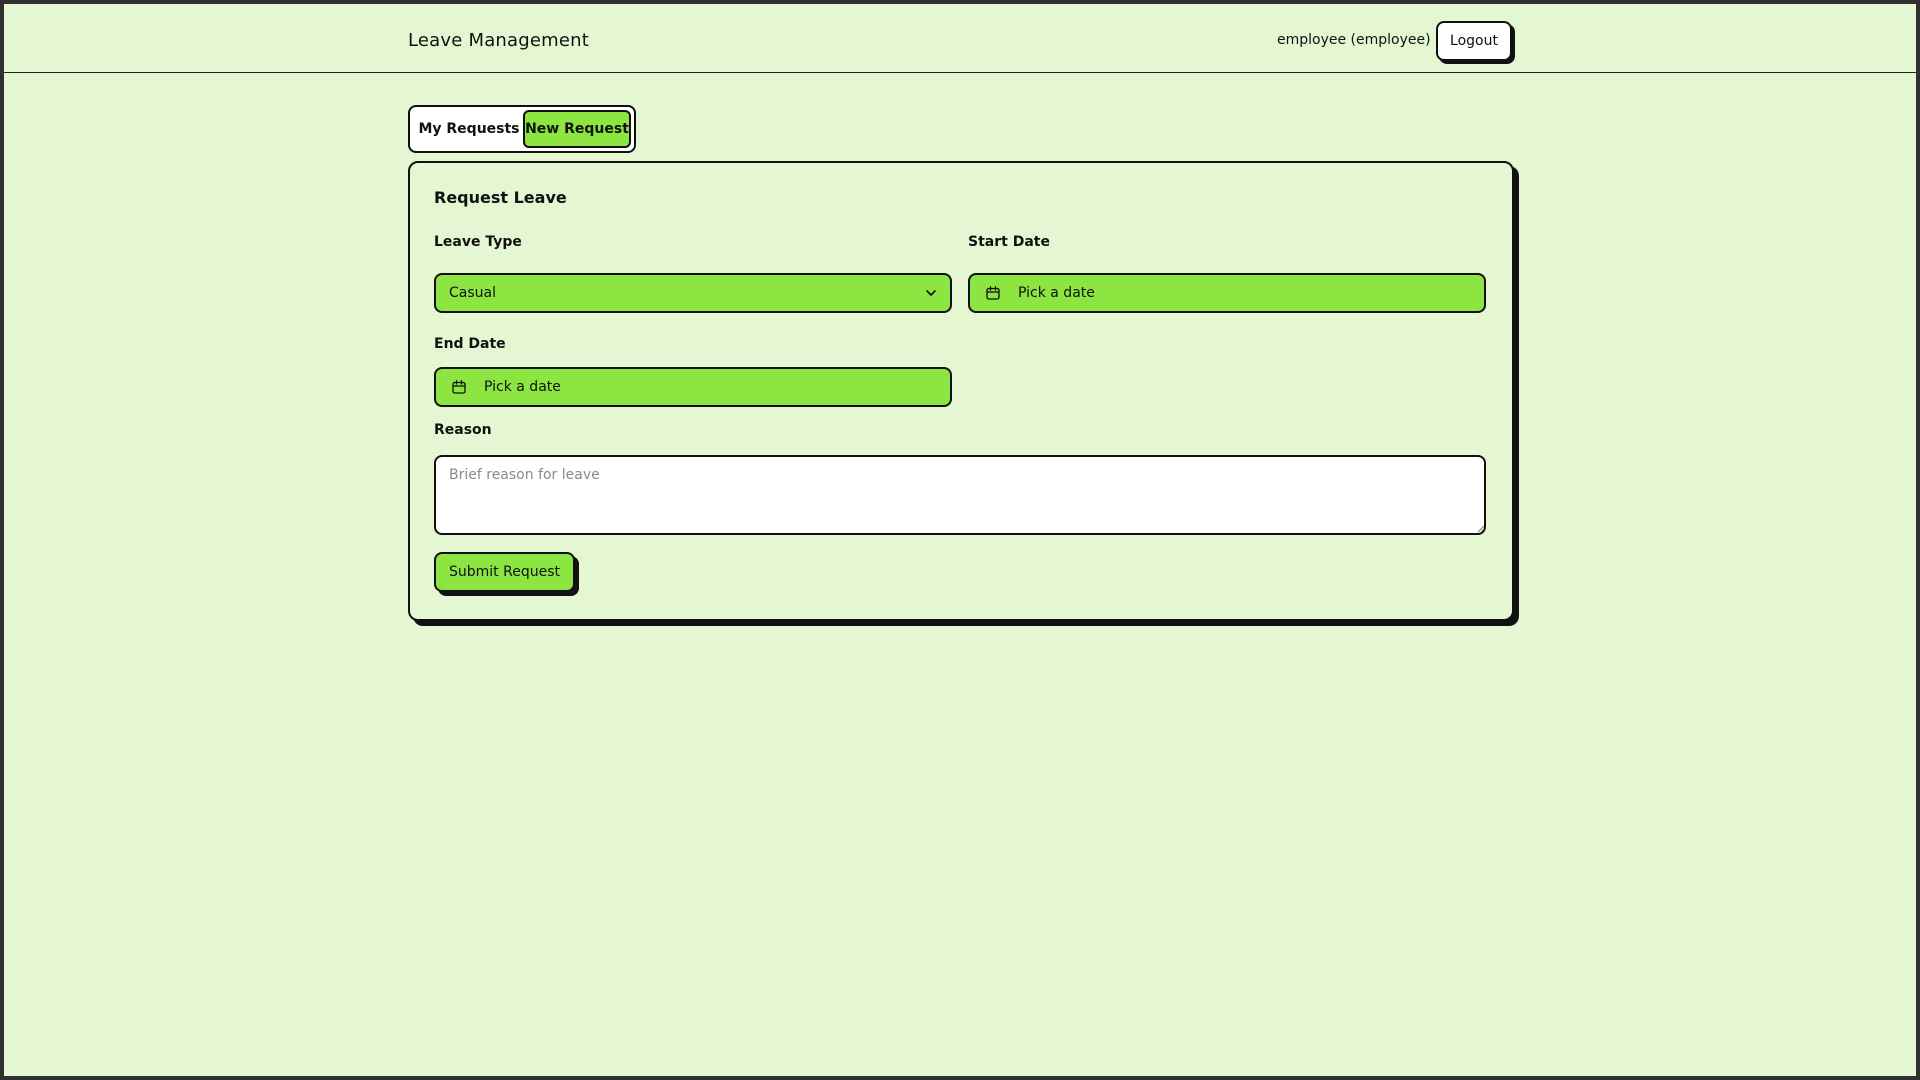 The height and width of the screenshot is (1080, 1920). Describe the element at coordinates (522, 387) in the screenshot. I see `end-date-value: Pick a date` at that location.